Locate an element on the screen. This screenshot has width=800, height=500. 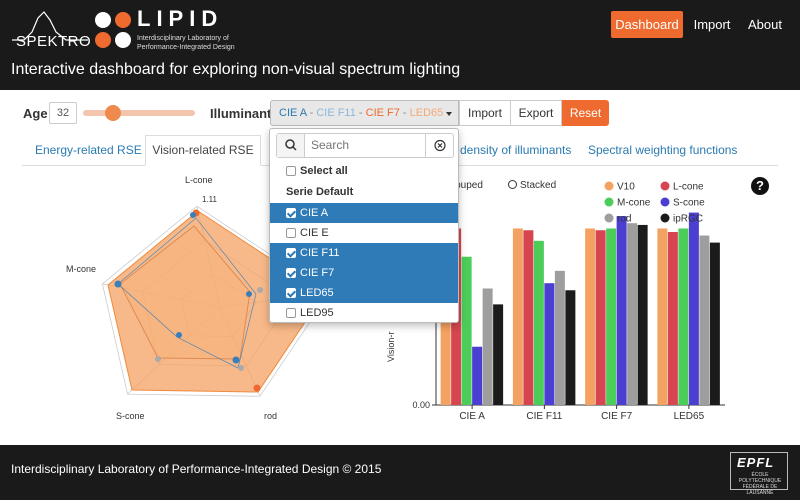
age-slider-handle is located at coordinates (113, 113).